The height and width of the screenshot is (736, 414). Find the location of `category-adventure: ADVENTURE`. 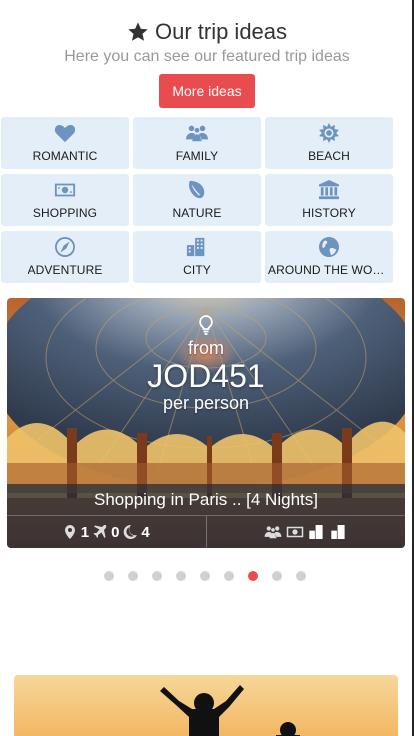

category-adventure: ADVENTURE is located at coordinates (65, 257).